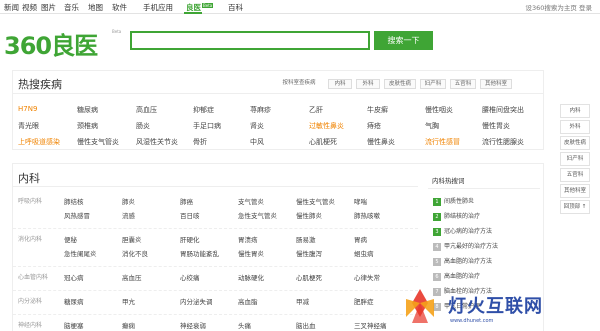  Describe the element at coordinates (315, 201) in the screenshot. I see `disease-link: 慢性支气管炎` at that location.